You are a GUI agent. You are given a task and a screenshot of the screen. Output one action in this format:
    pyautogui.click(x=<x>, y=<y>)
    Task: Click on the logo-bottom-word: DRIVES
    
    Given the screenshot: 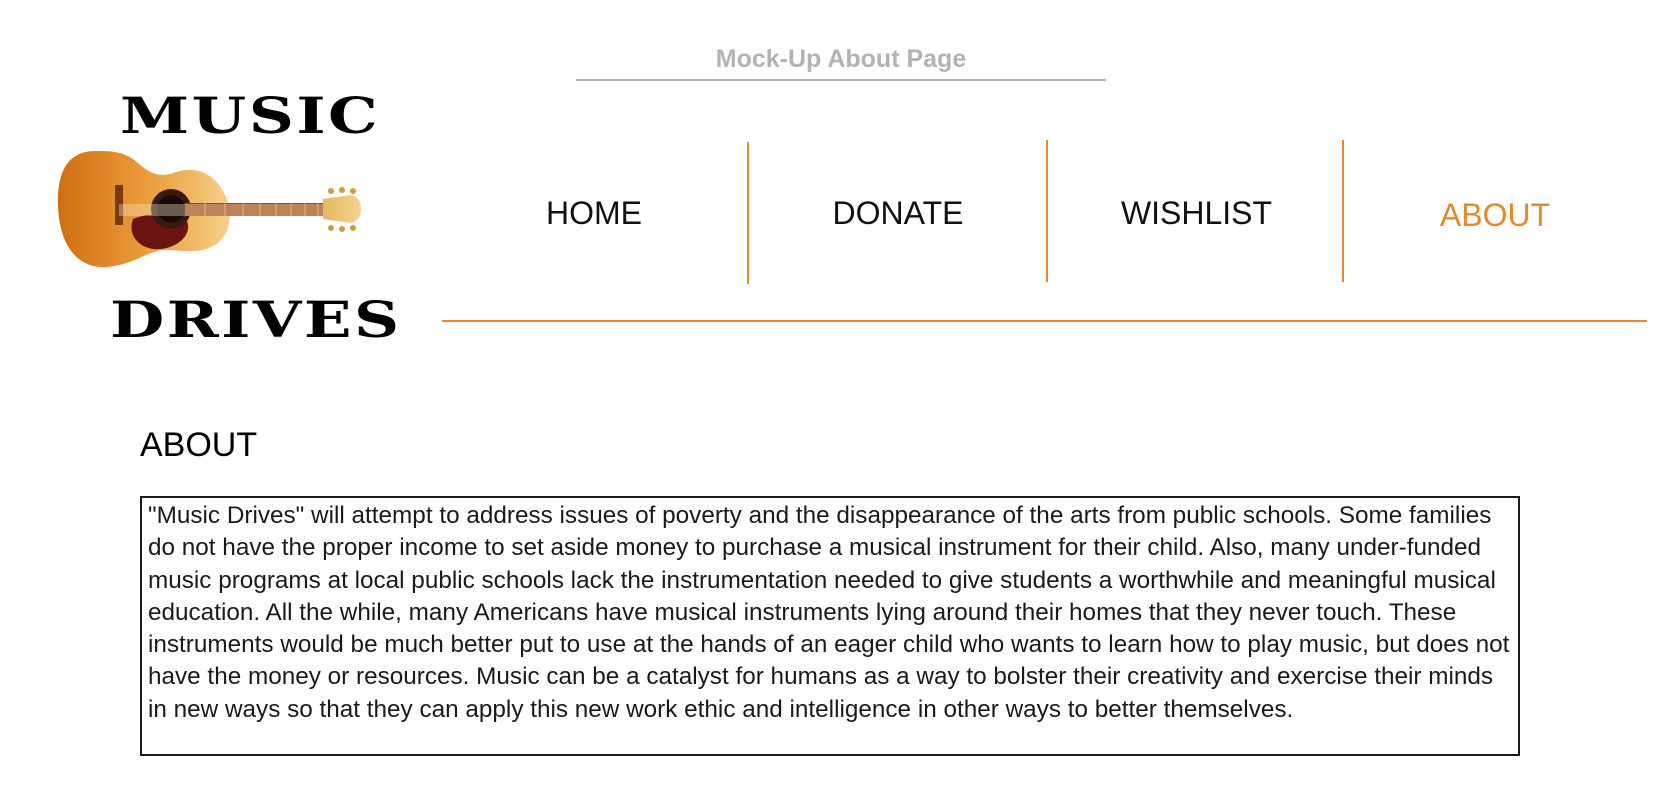 What is the action you would take?
    pyautogui.click(x=256, y=319)
    